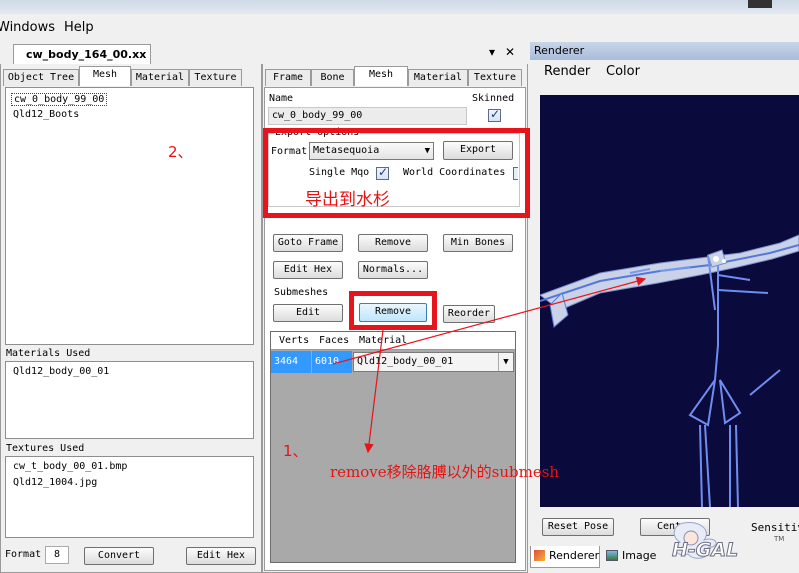 The width and height of the screenshot is (799, 573). Describe the element at coordinates (494, 114) in the screenshot. I see `skinned-checkbox` at that location.